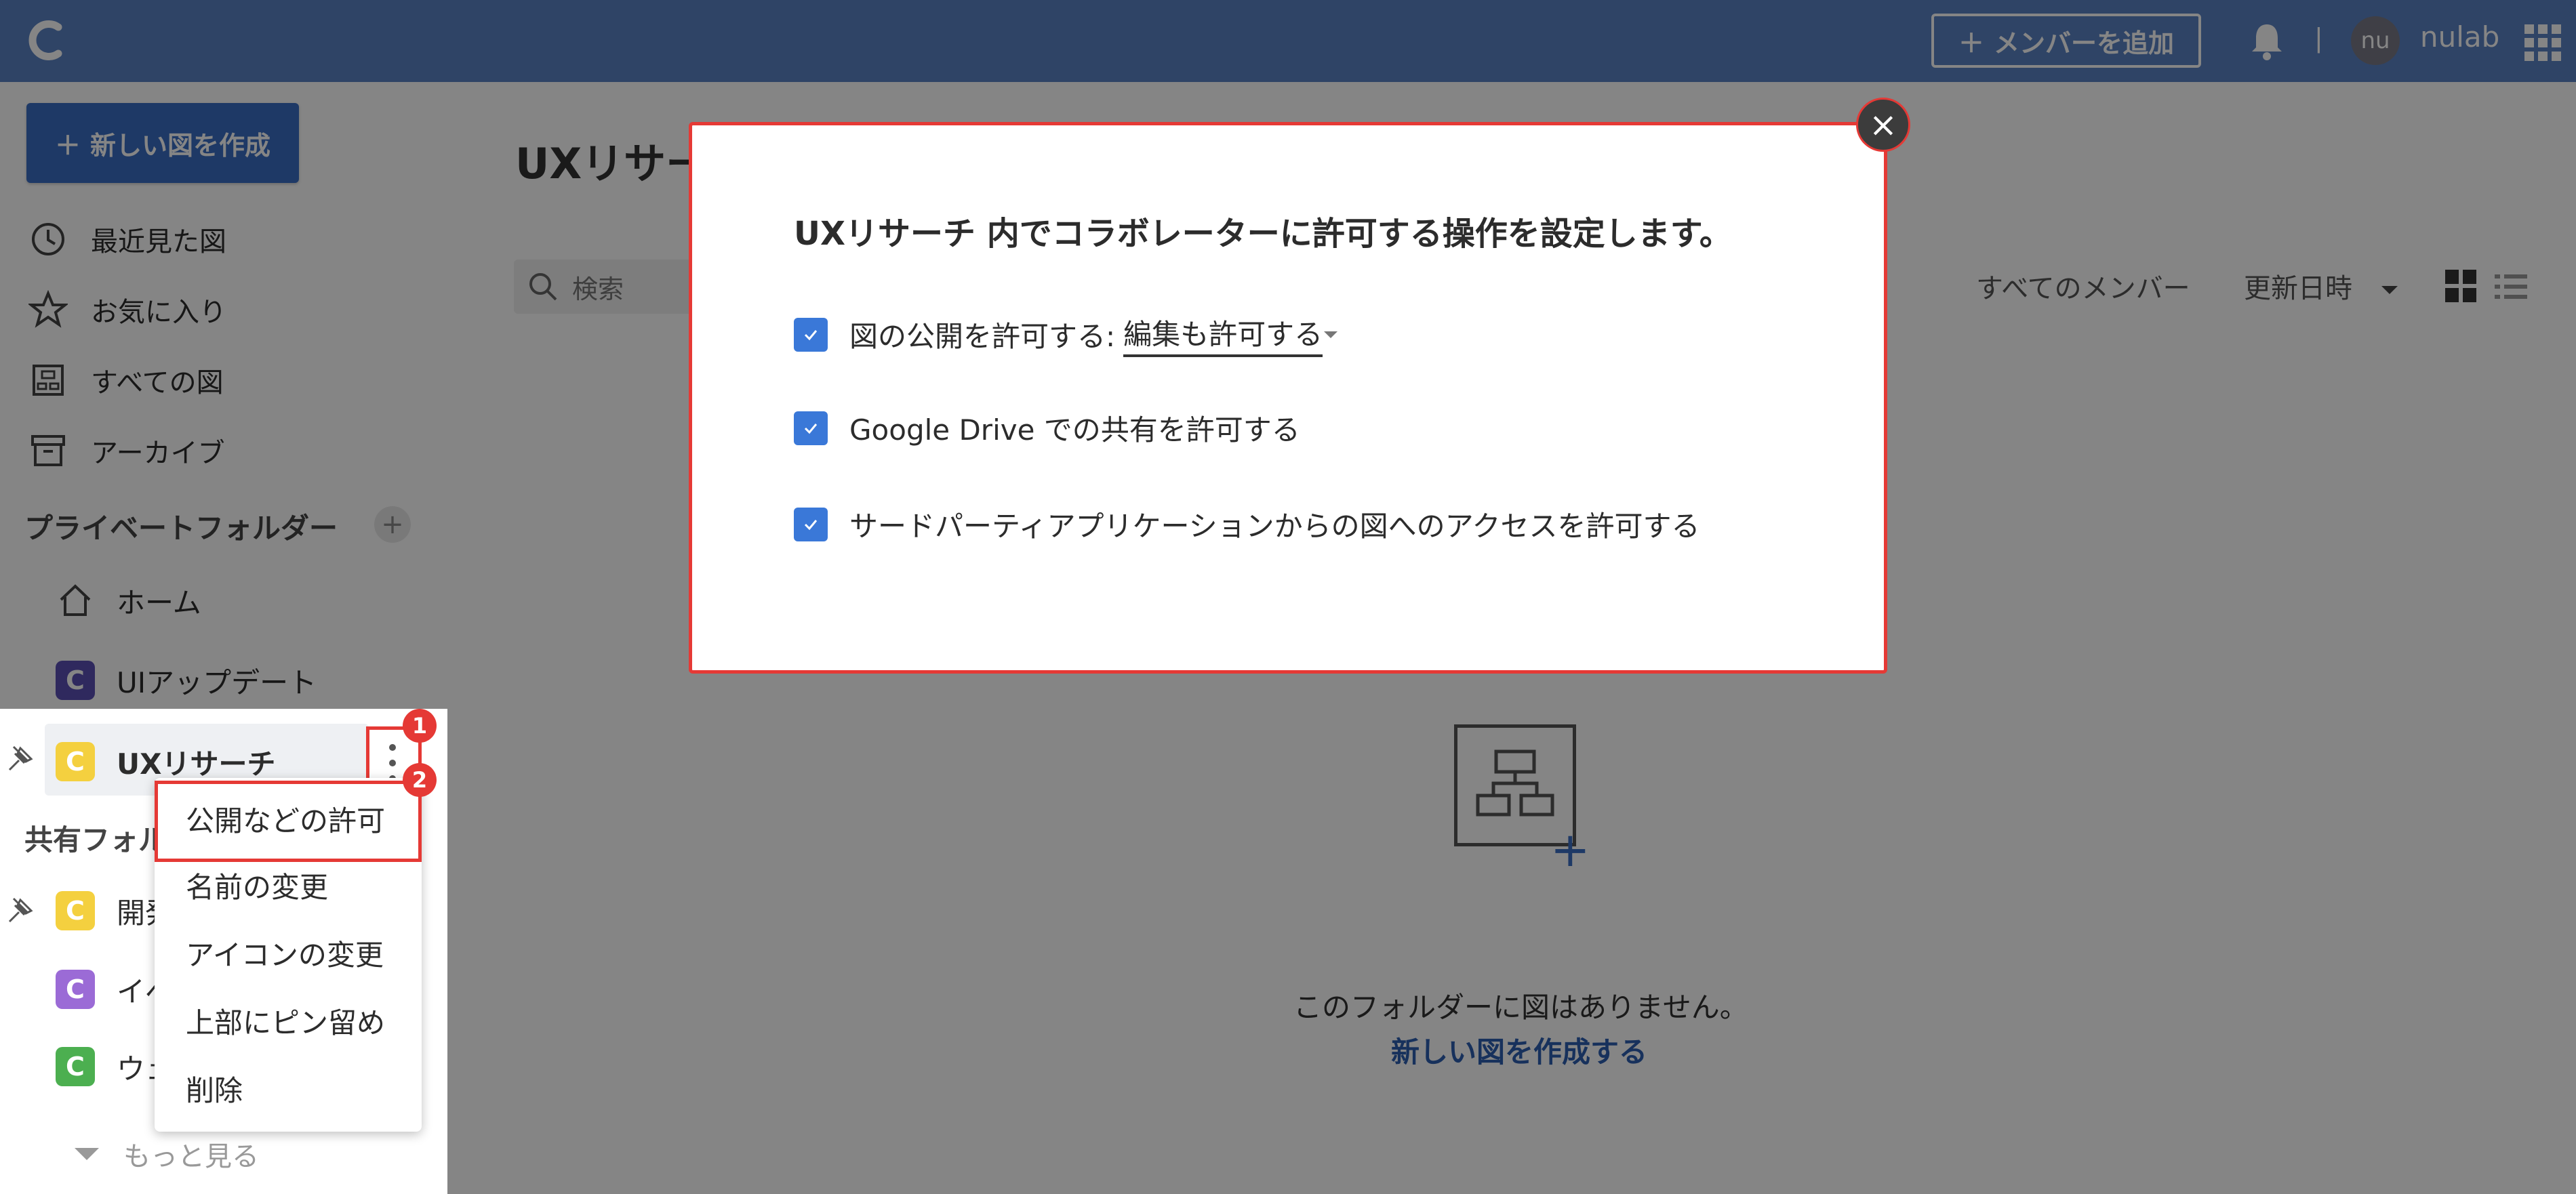  I want to click on menu-item-rename: 名前の変更, so click(257, 885).